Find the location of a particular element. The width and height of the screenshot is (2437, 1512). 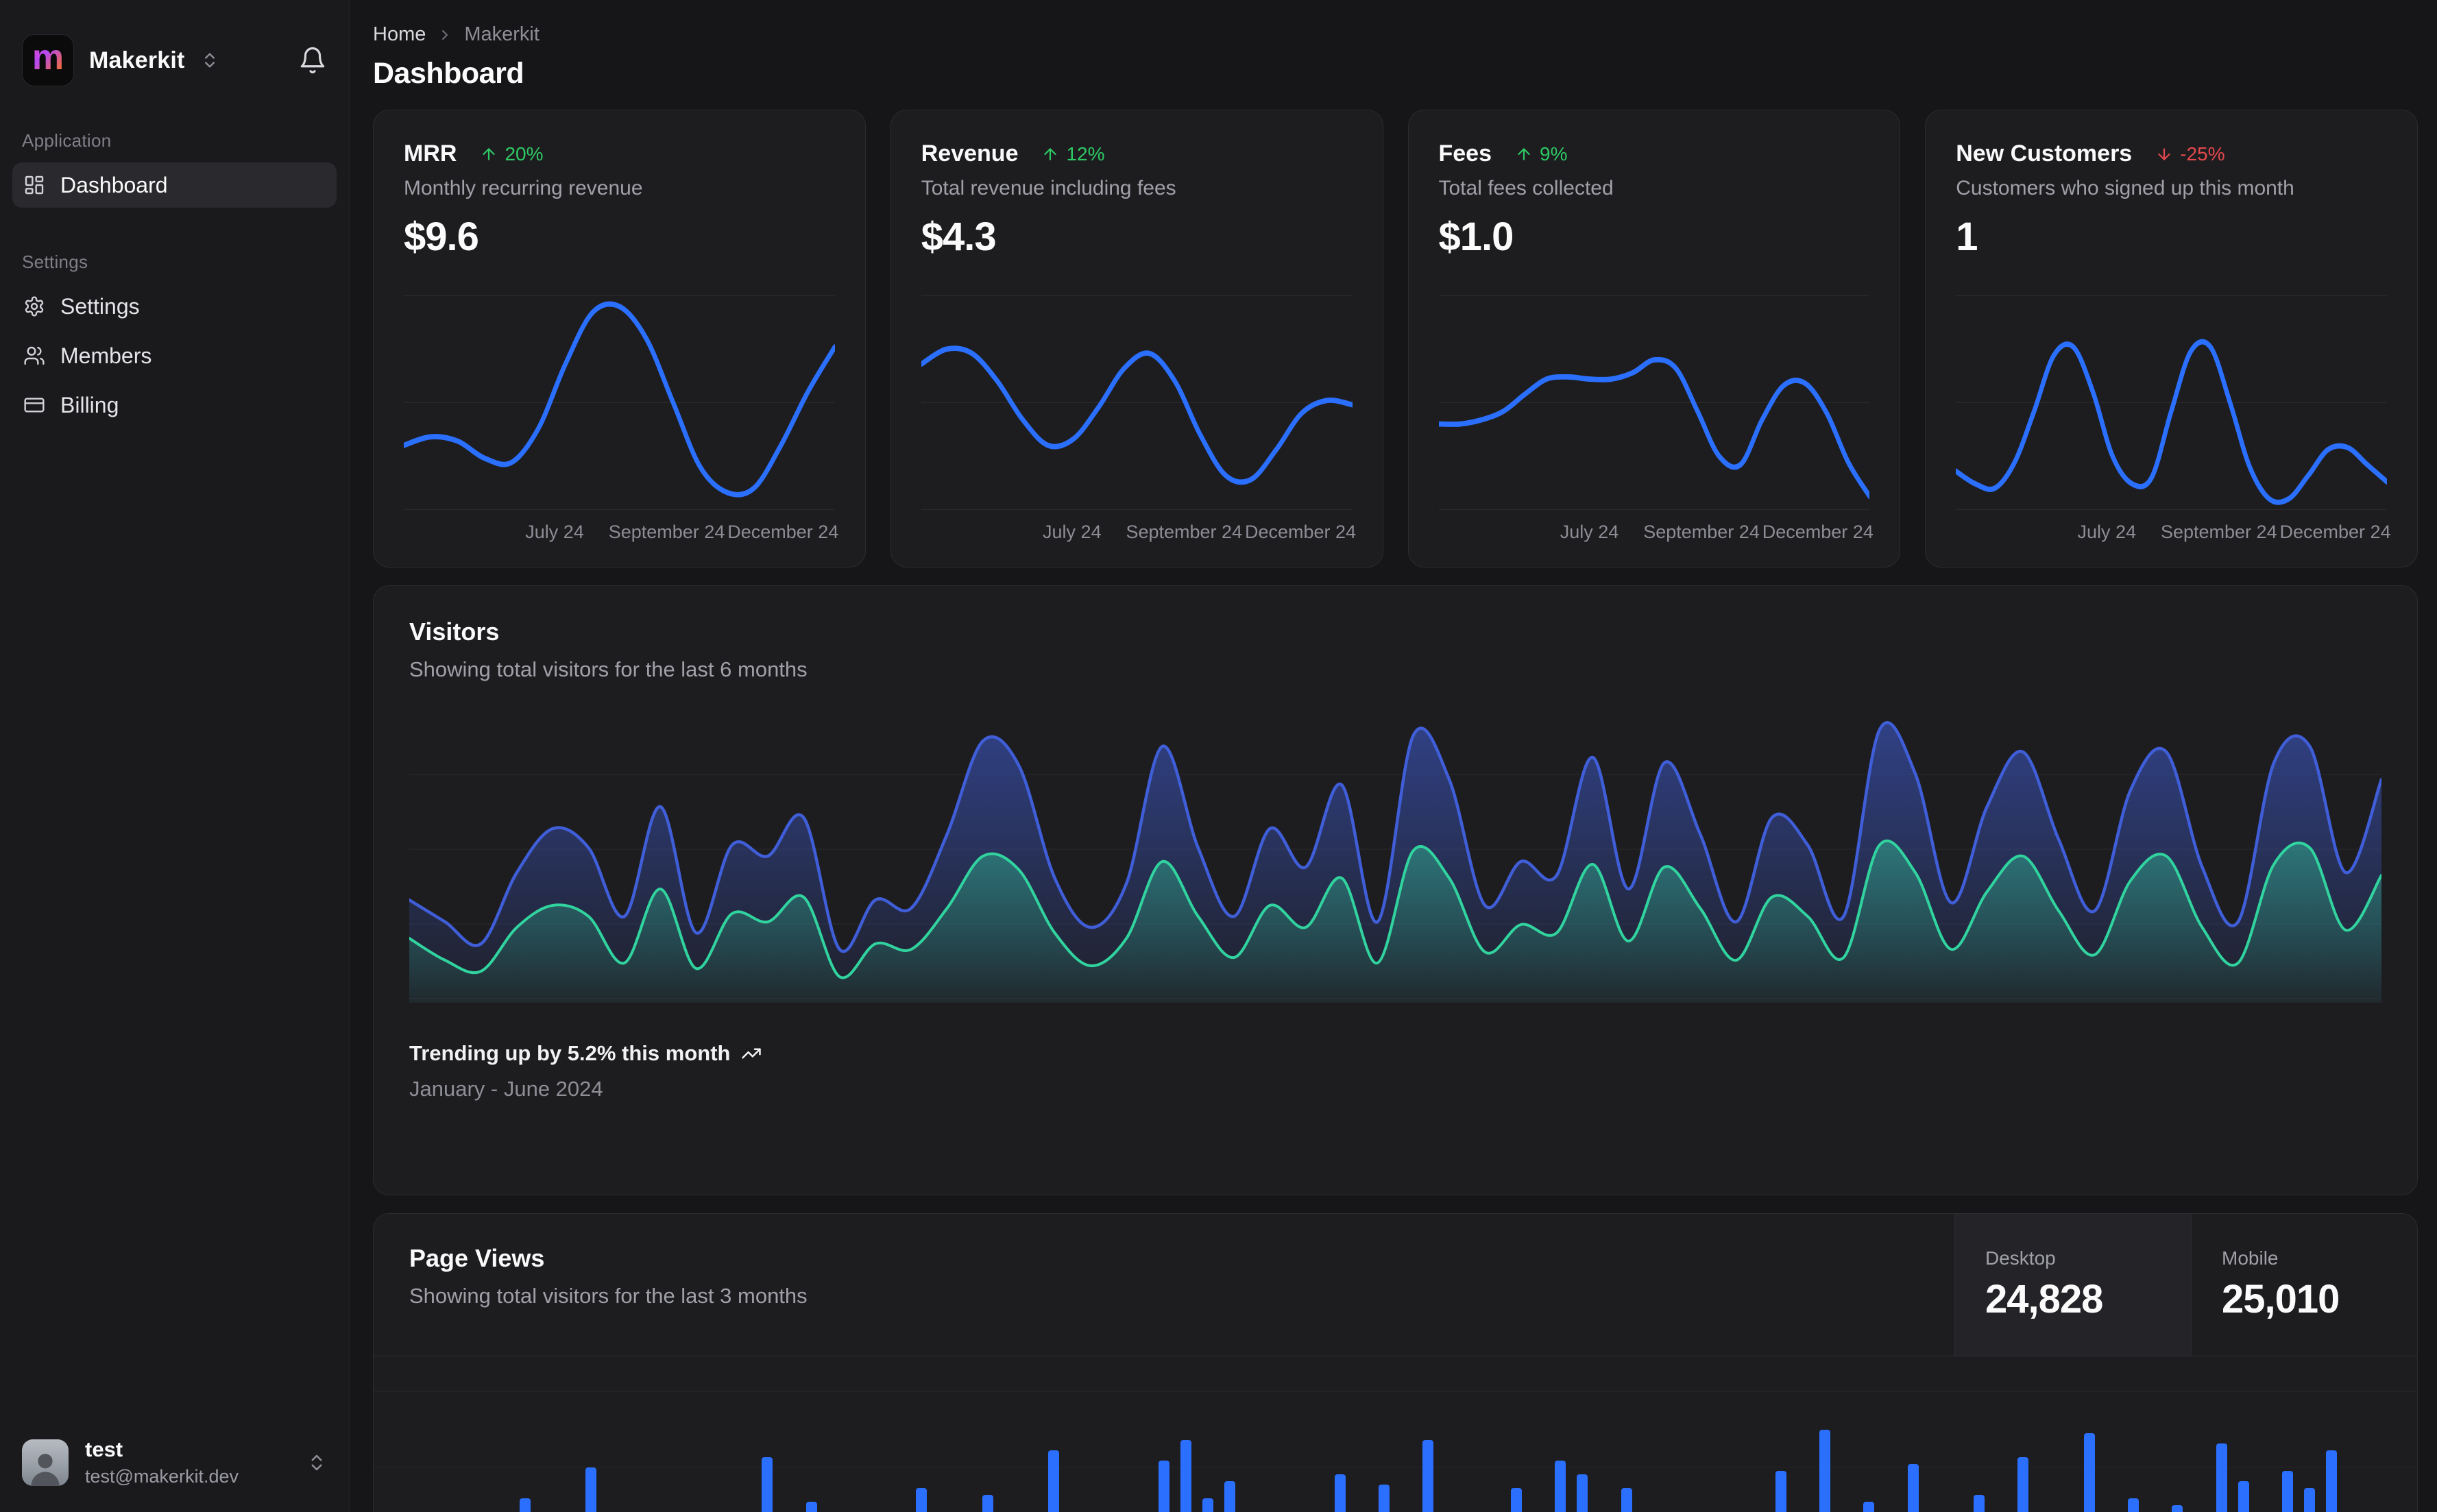

trend-value: -25% is located at coordinates (2202, 154).